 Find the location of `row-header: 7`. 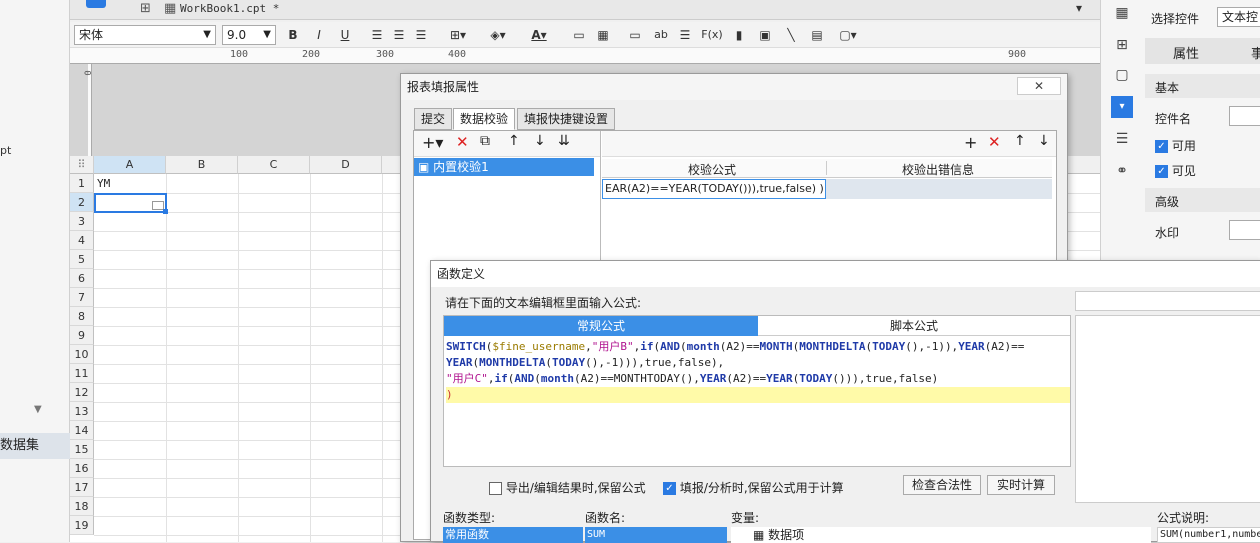

row-header: 7 is located at coordinates (82, 297).